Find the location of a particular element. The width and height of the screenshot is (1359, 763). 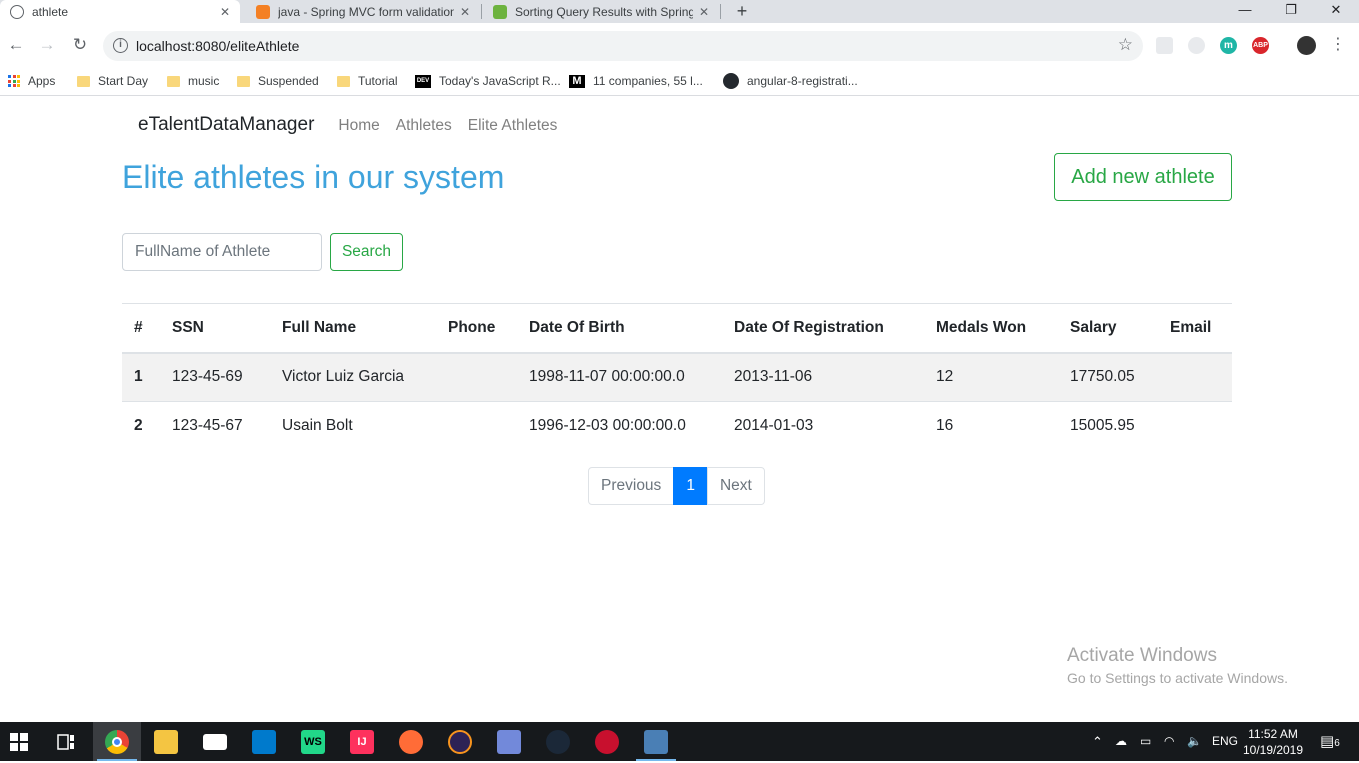

tab-title: Sorting Query Results with Spring is located at coordinates (604, 11).